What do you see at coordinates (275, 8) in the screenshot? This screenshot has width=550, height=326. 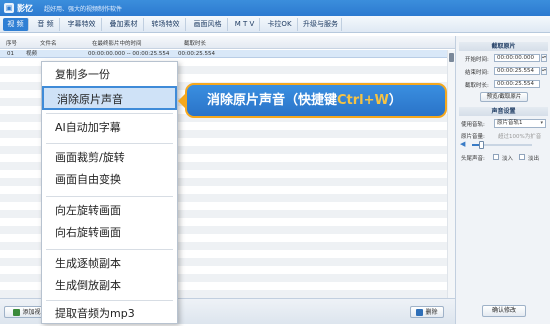 I see `title-bar: ▣ 影忆 超好用、强大的视频制作软件` at bounding box center [275, 8].